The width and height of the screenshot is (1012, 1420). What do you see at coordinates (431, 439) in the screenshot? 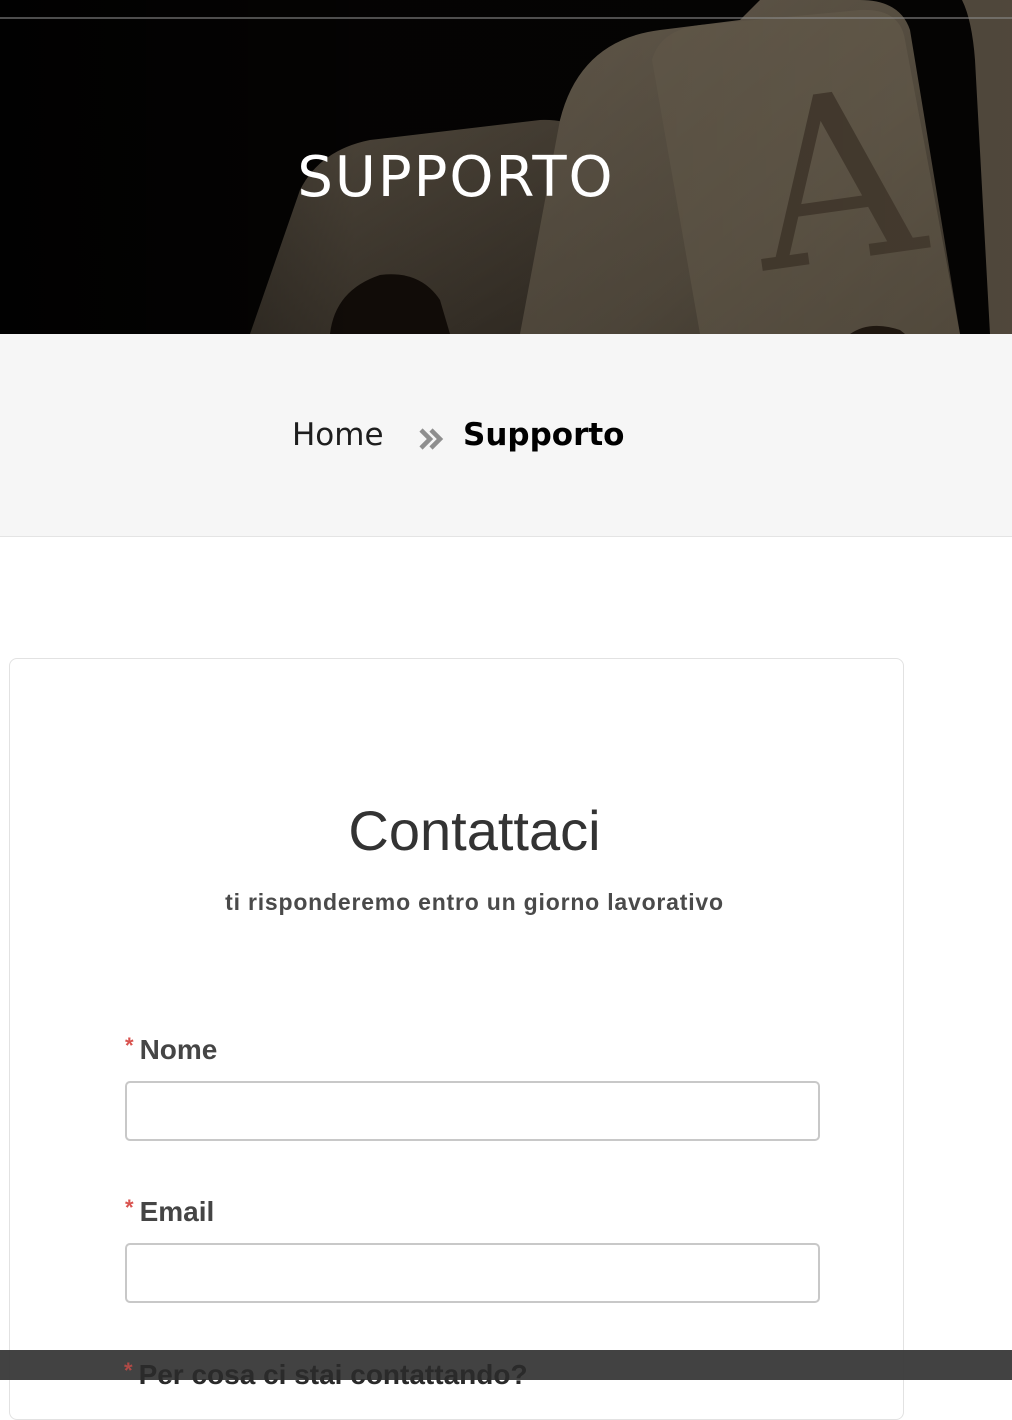
I see `double-chevron-right-icon` at bounding box center [431, 439].